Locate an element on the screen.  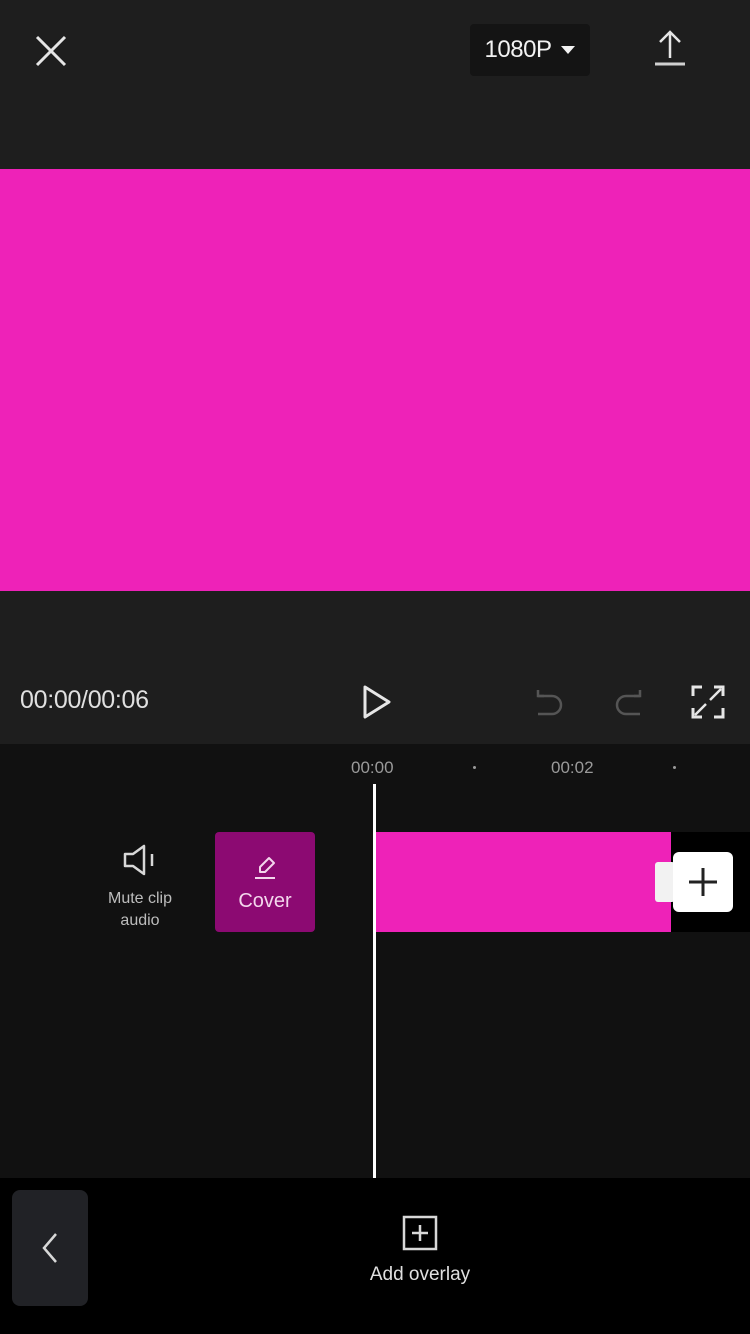
resolution-dropdown: 1080P is located at coordinates (530, 50).